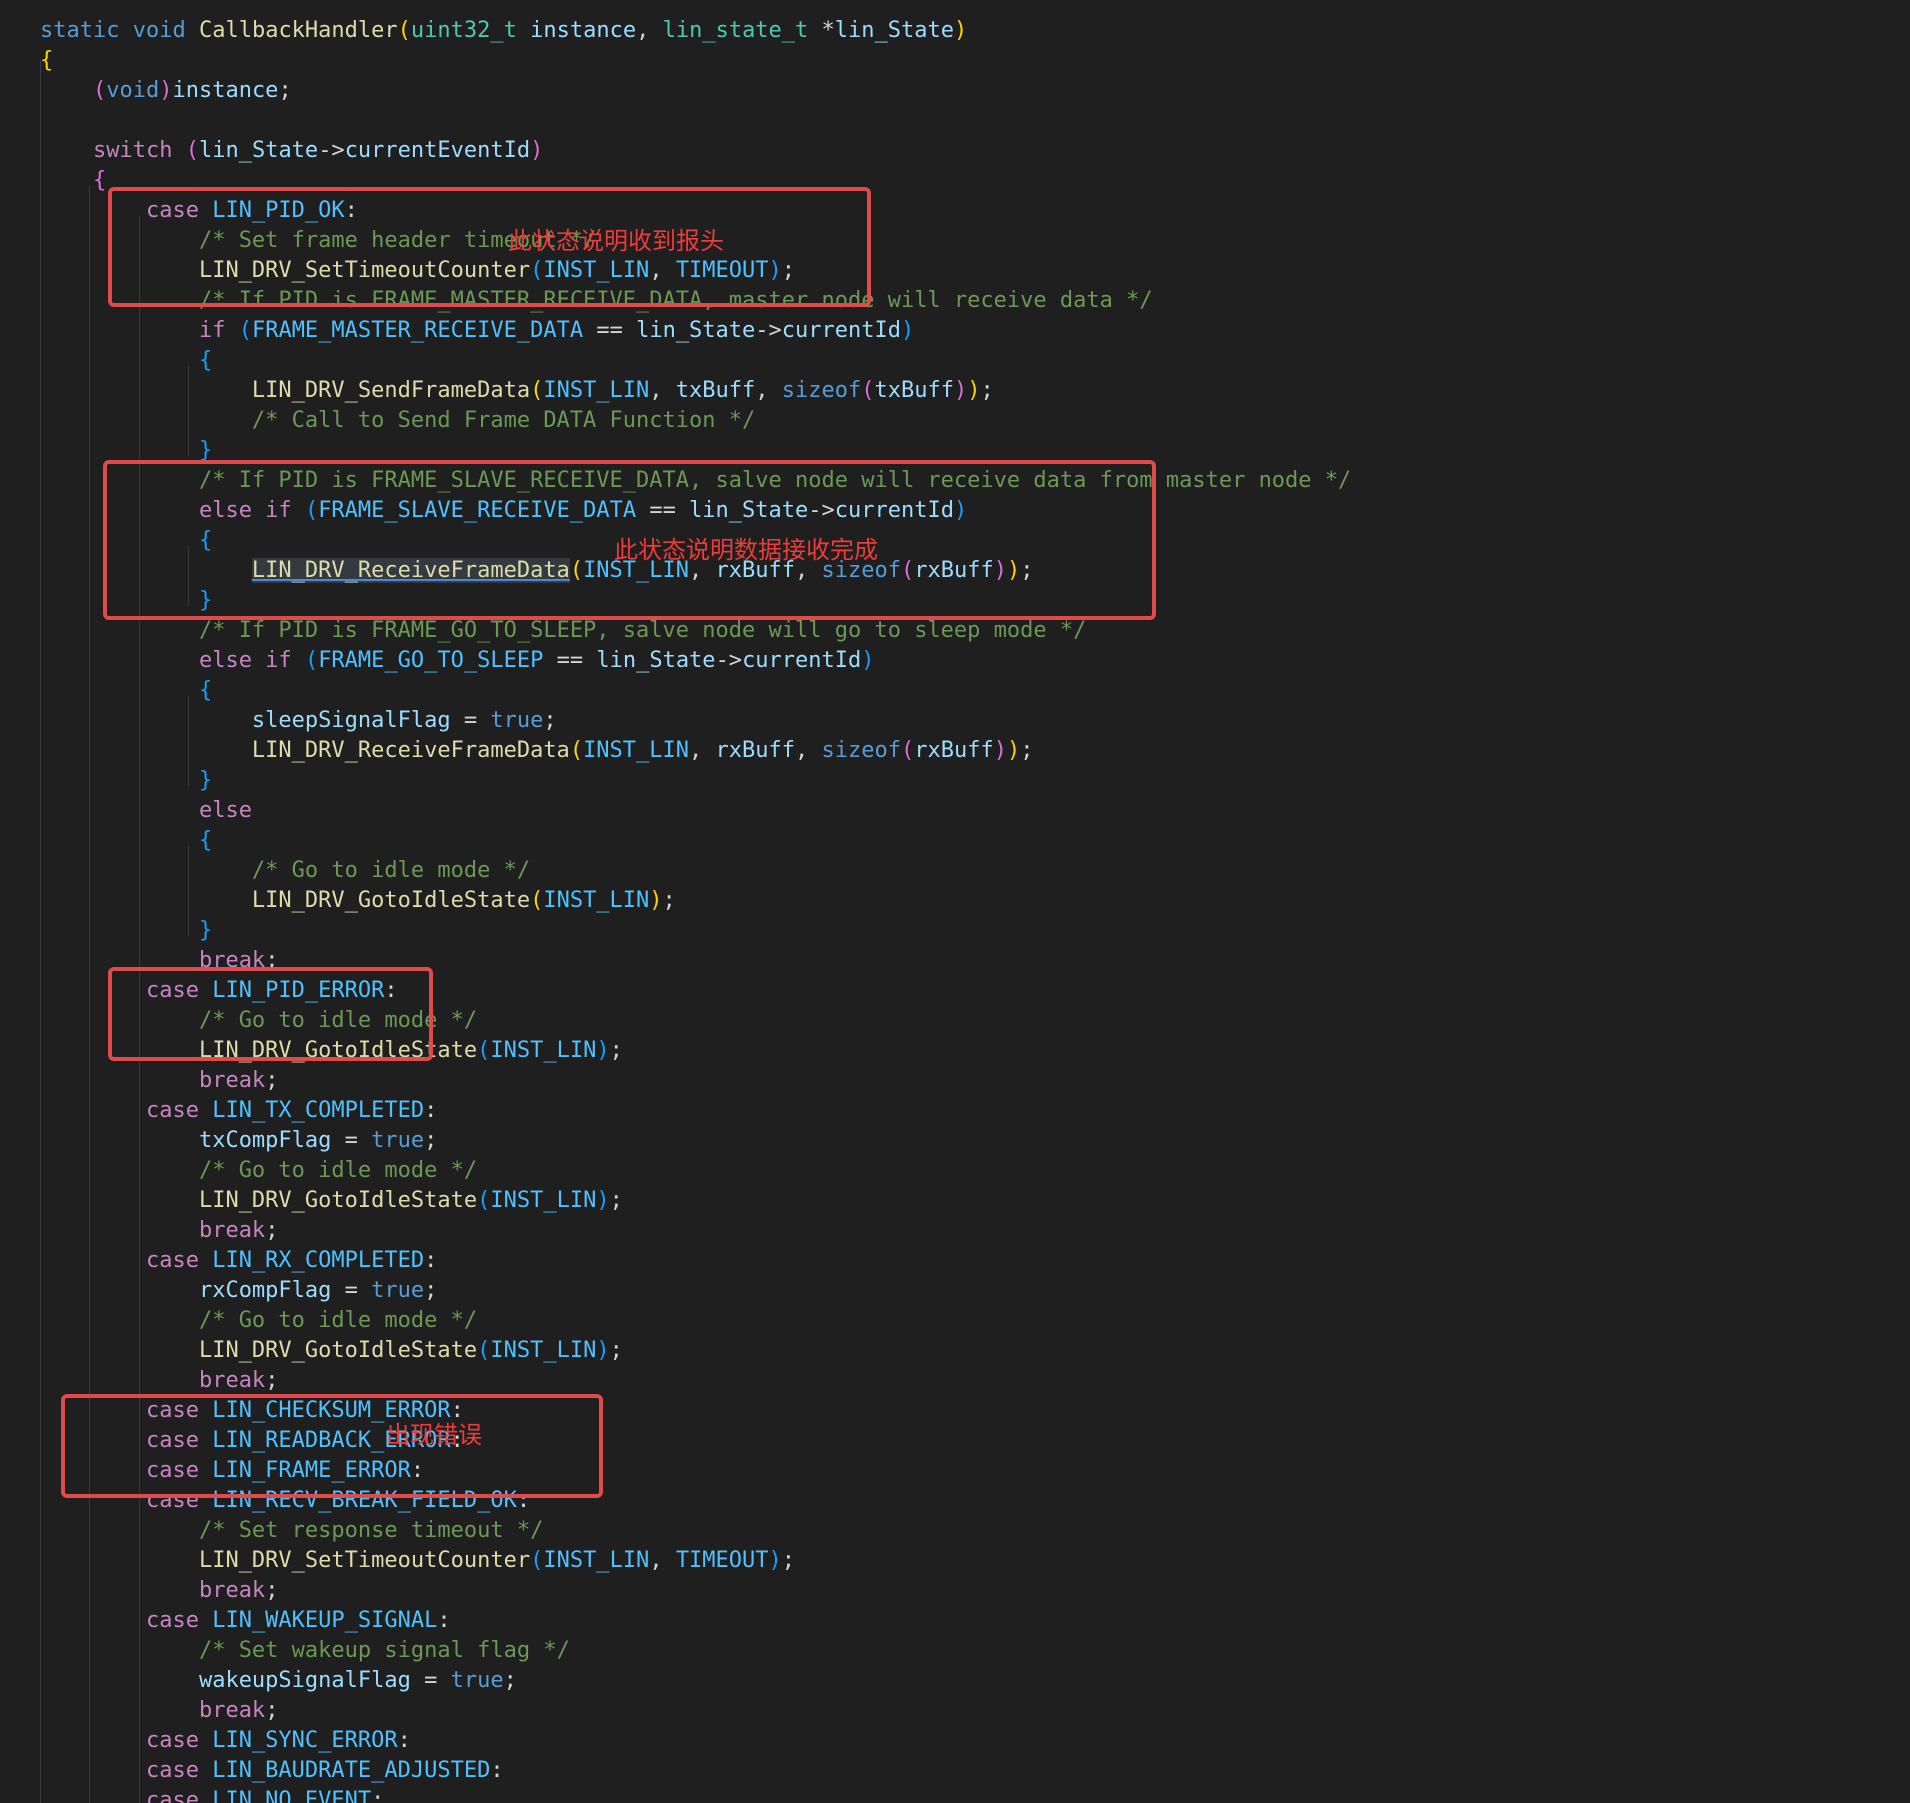  I want to click on code-line: case LIN_TX_COMPLETED:, so click(238, 1111).